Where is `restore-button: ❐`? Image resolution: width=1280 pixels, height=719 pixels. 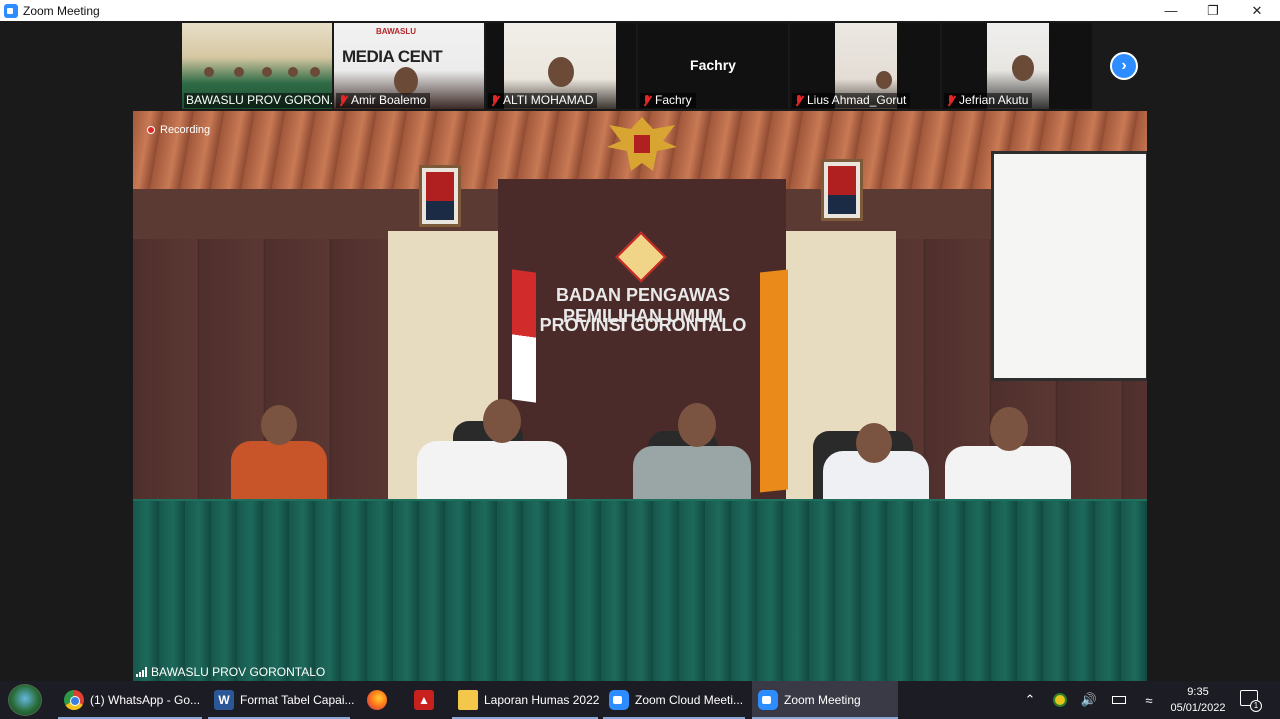 restore-button: ❐ is located at coordinates (1213, 10).